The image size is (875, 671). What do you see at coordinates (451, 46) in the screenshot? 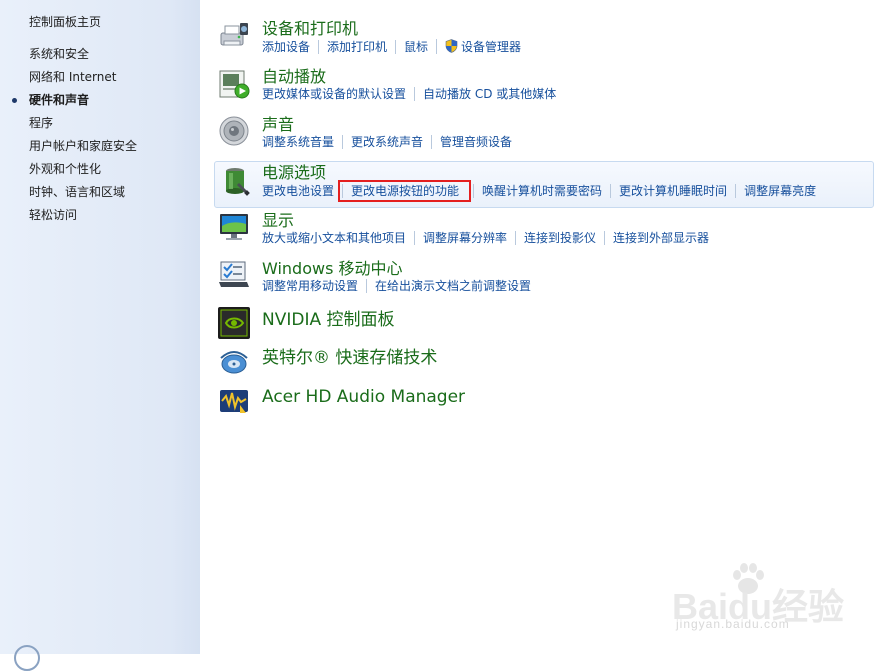
I see `uac-shield-icon` at bounding box center [451, 46].